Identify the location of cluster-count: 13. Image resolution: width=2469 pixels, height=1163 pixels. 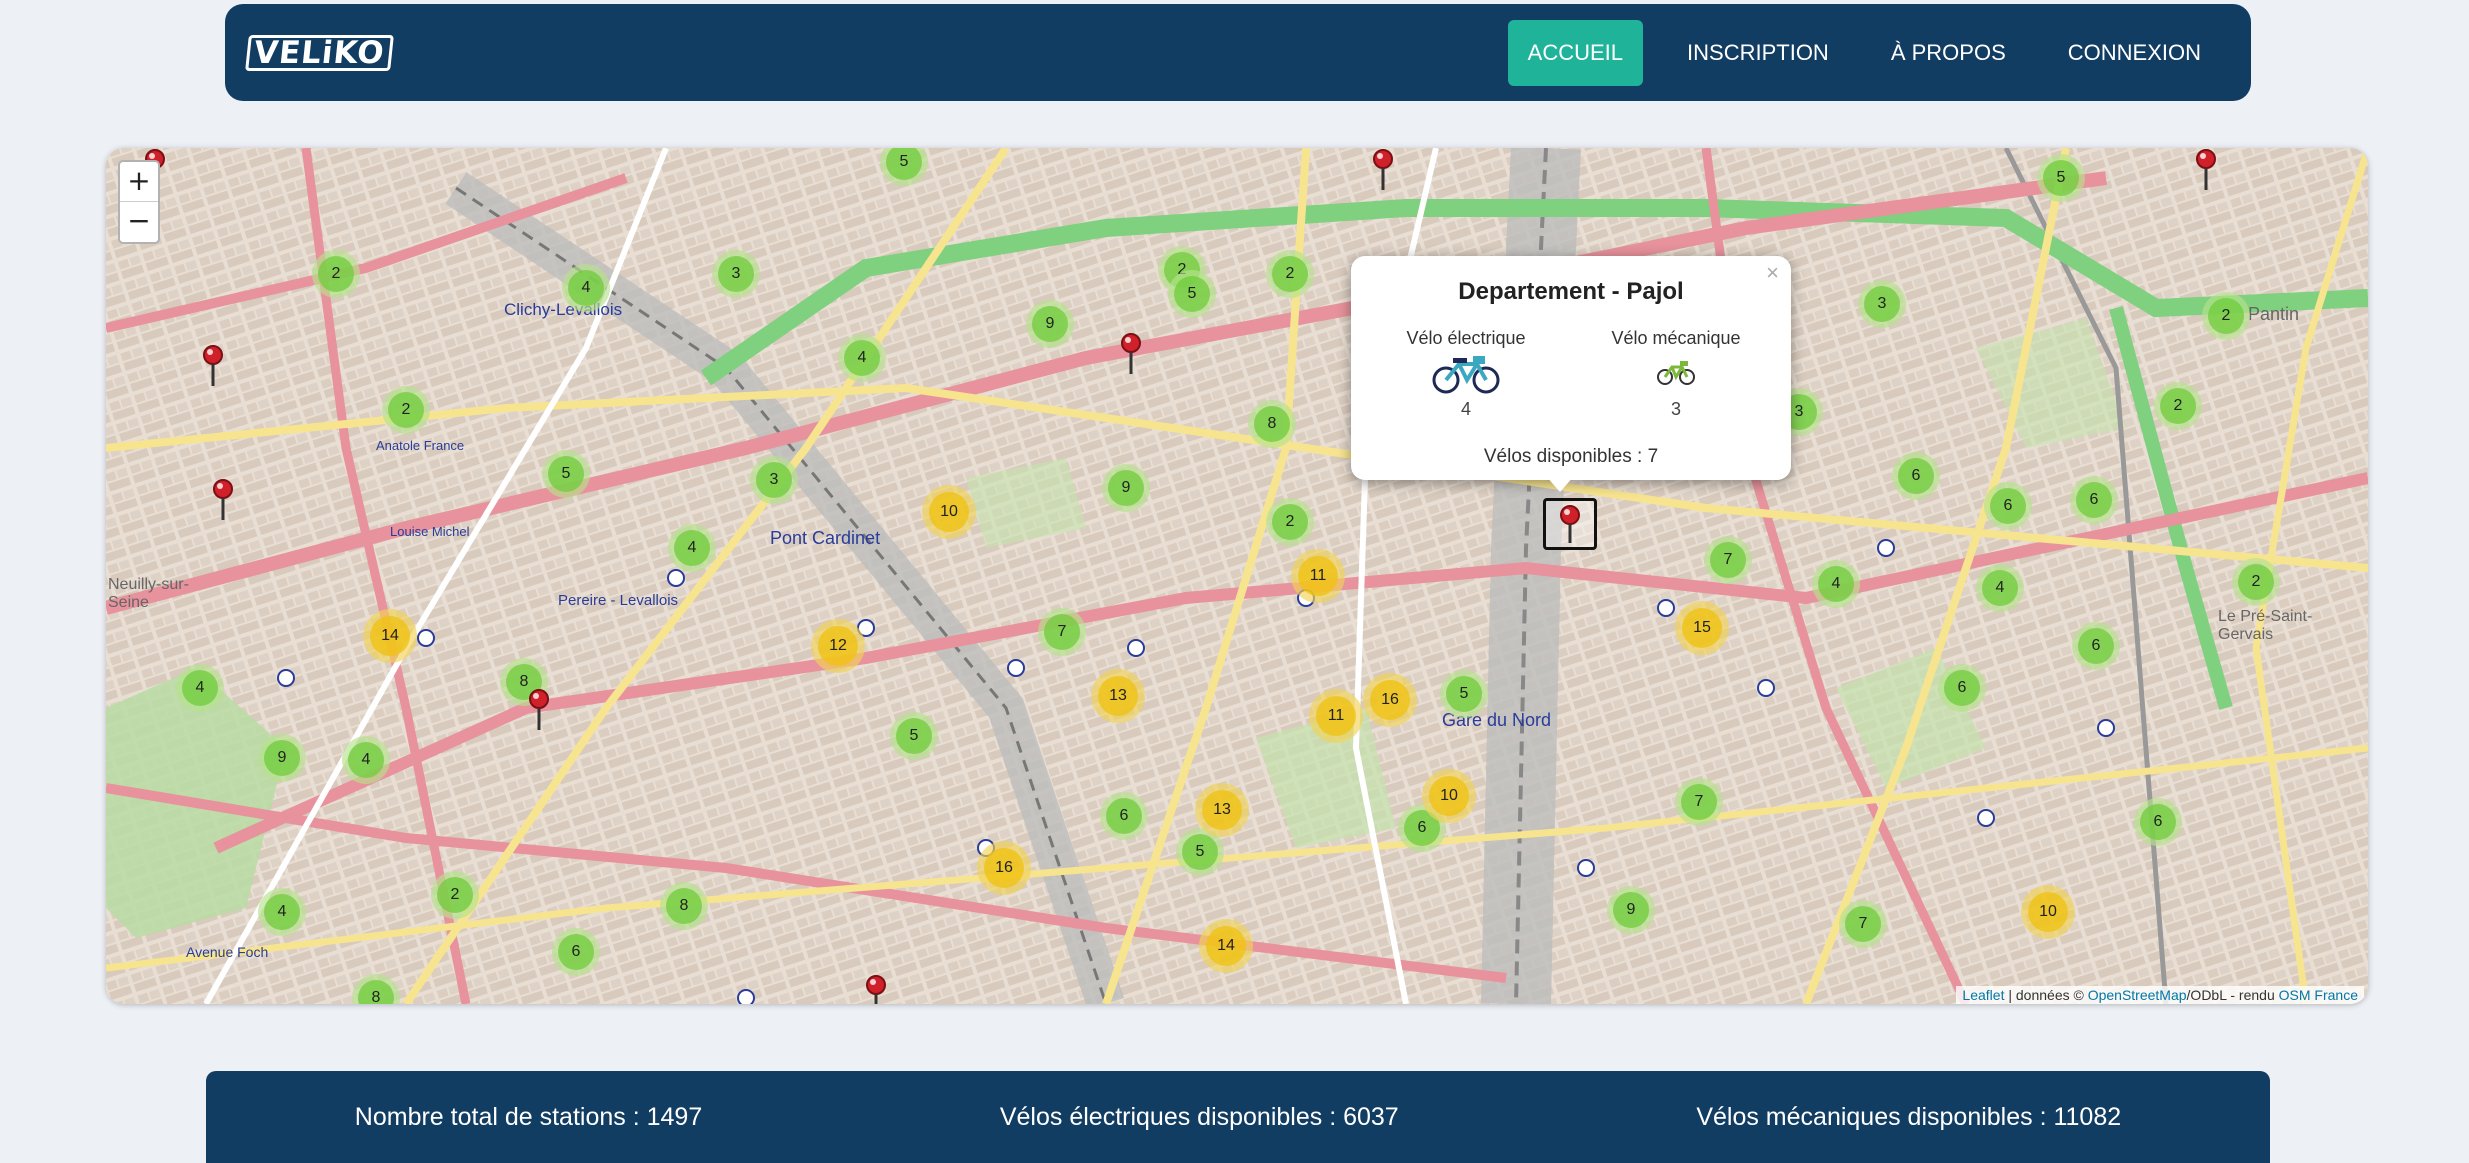
(1118, 696).